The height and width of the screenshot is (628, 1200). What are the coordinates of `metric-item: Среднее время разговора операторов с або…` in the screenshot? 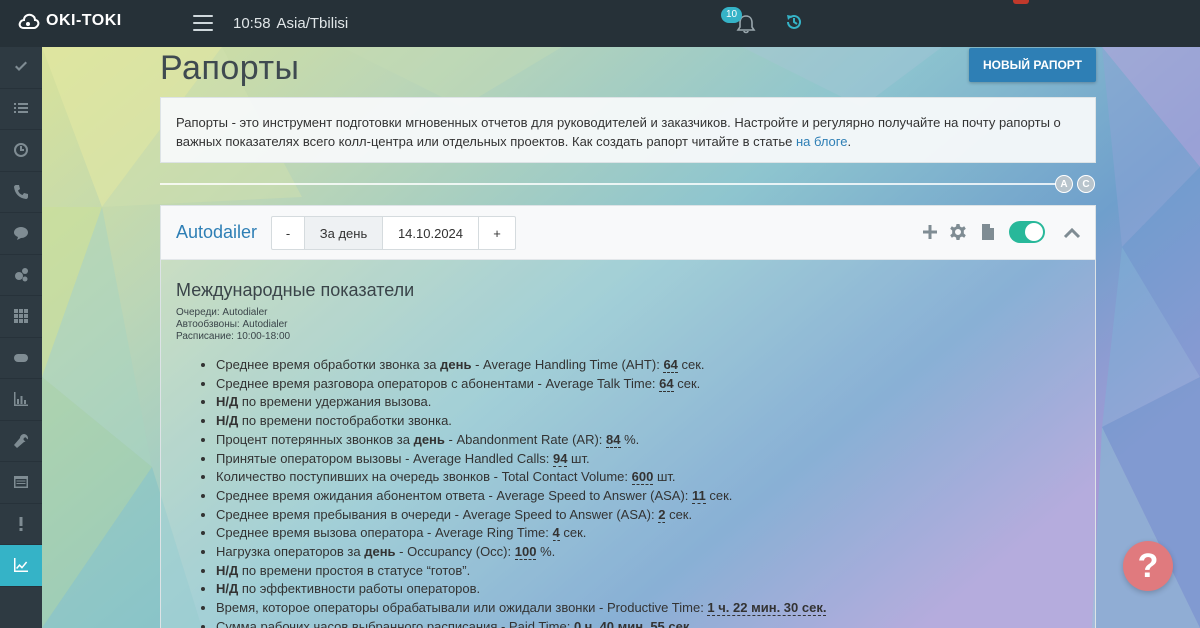 It's located at (649, 384).